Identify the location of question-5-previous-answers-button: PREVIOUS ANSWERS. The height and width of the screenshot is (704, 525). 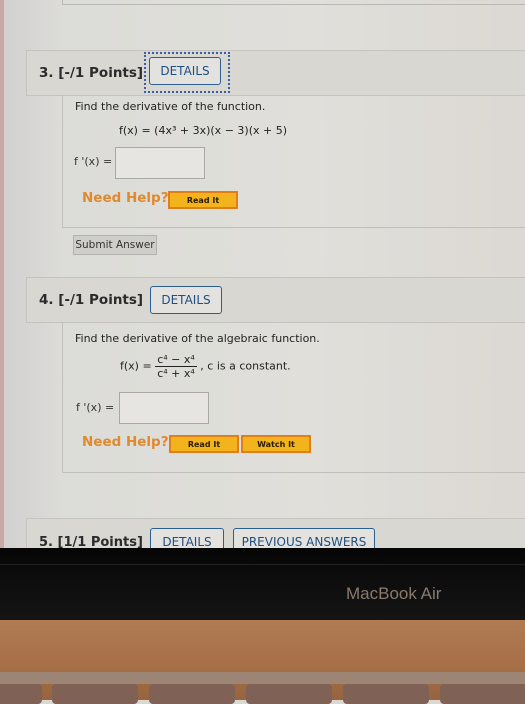
(304, 538).